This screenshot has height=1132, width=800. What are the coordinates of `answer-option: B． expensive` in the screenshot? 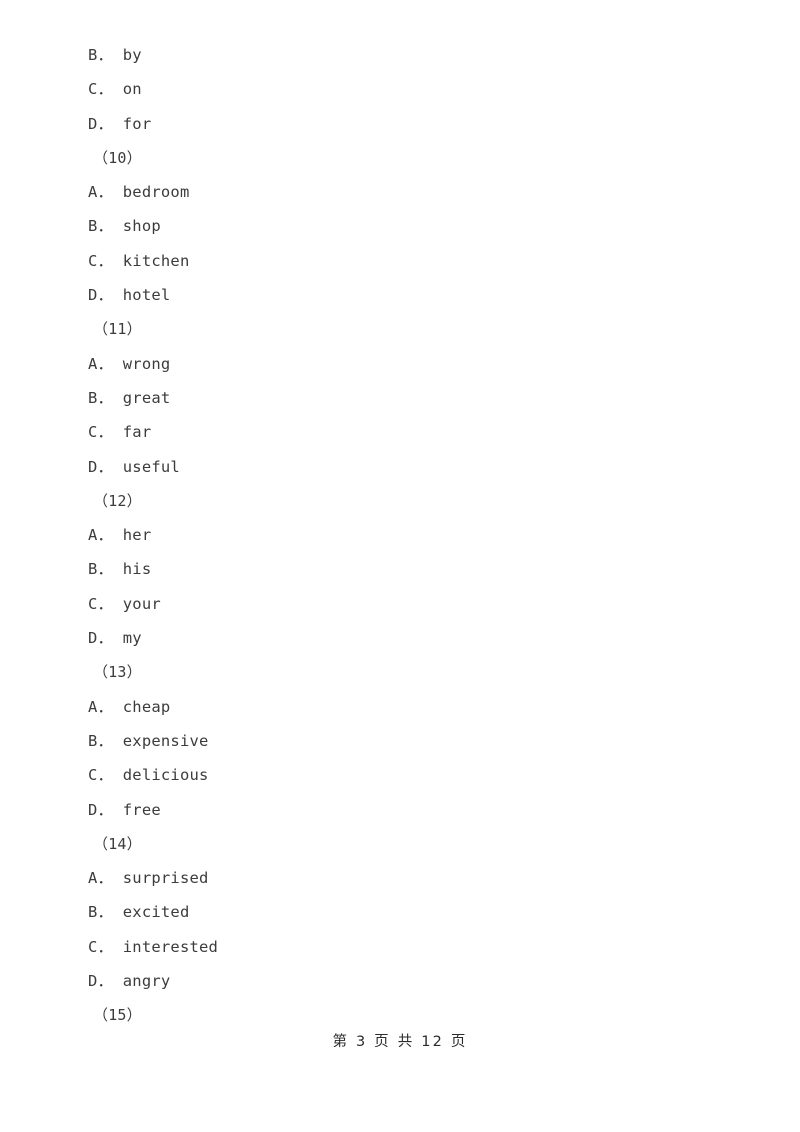 It's located at (148, 740).